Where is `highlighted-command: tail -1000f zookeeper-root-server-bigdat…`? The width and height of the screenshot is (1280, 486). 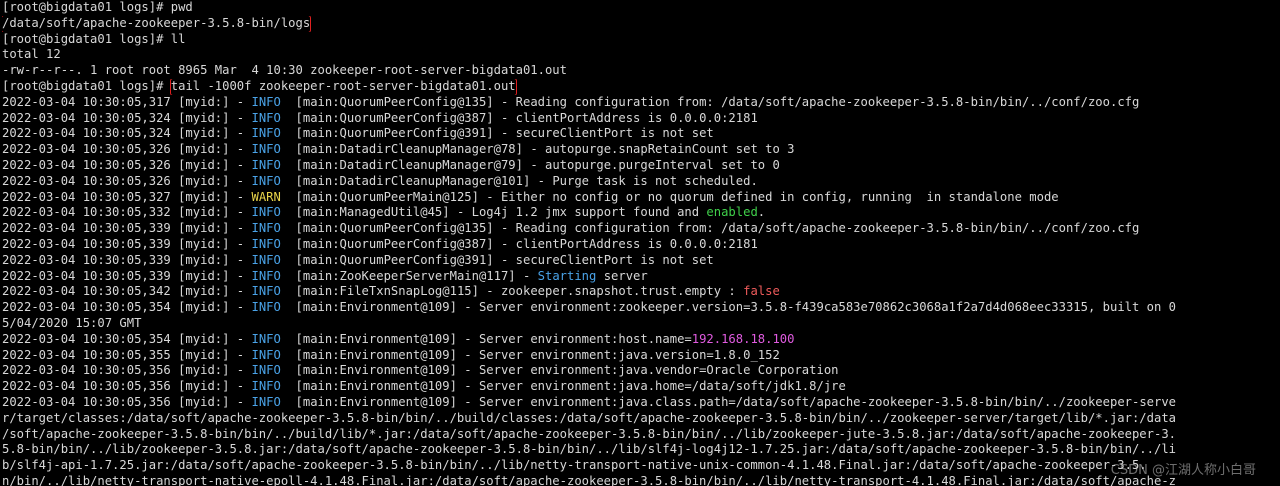 highlighted-command: tail -1000f zookeeper-root-server-bigdat… is located at coordinates (343, 86).